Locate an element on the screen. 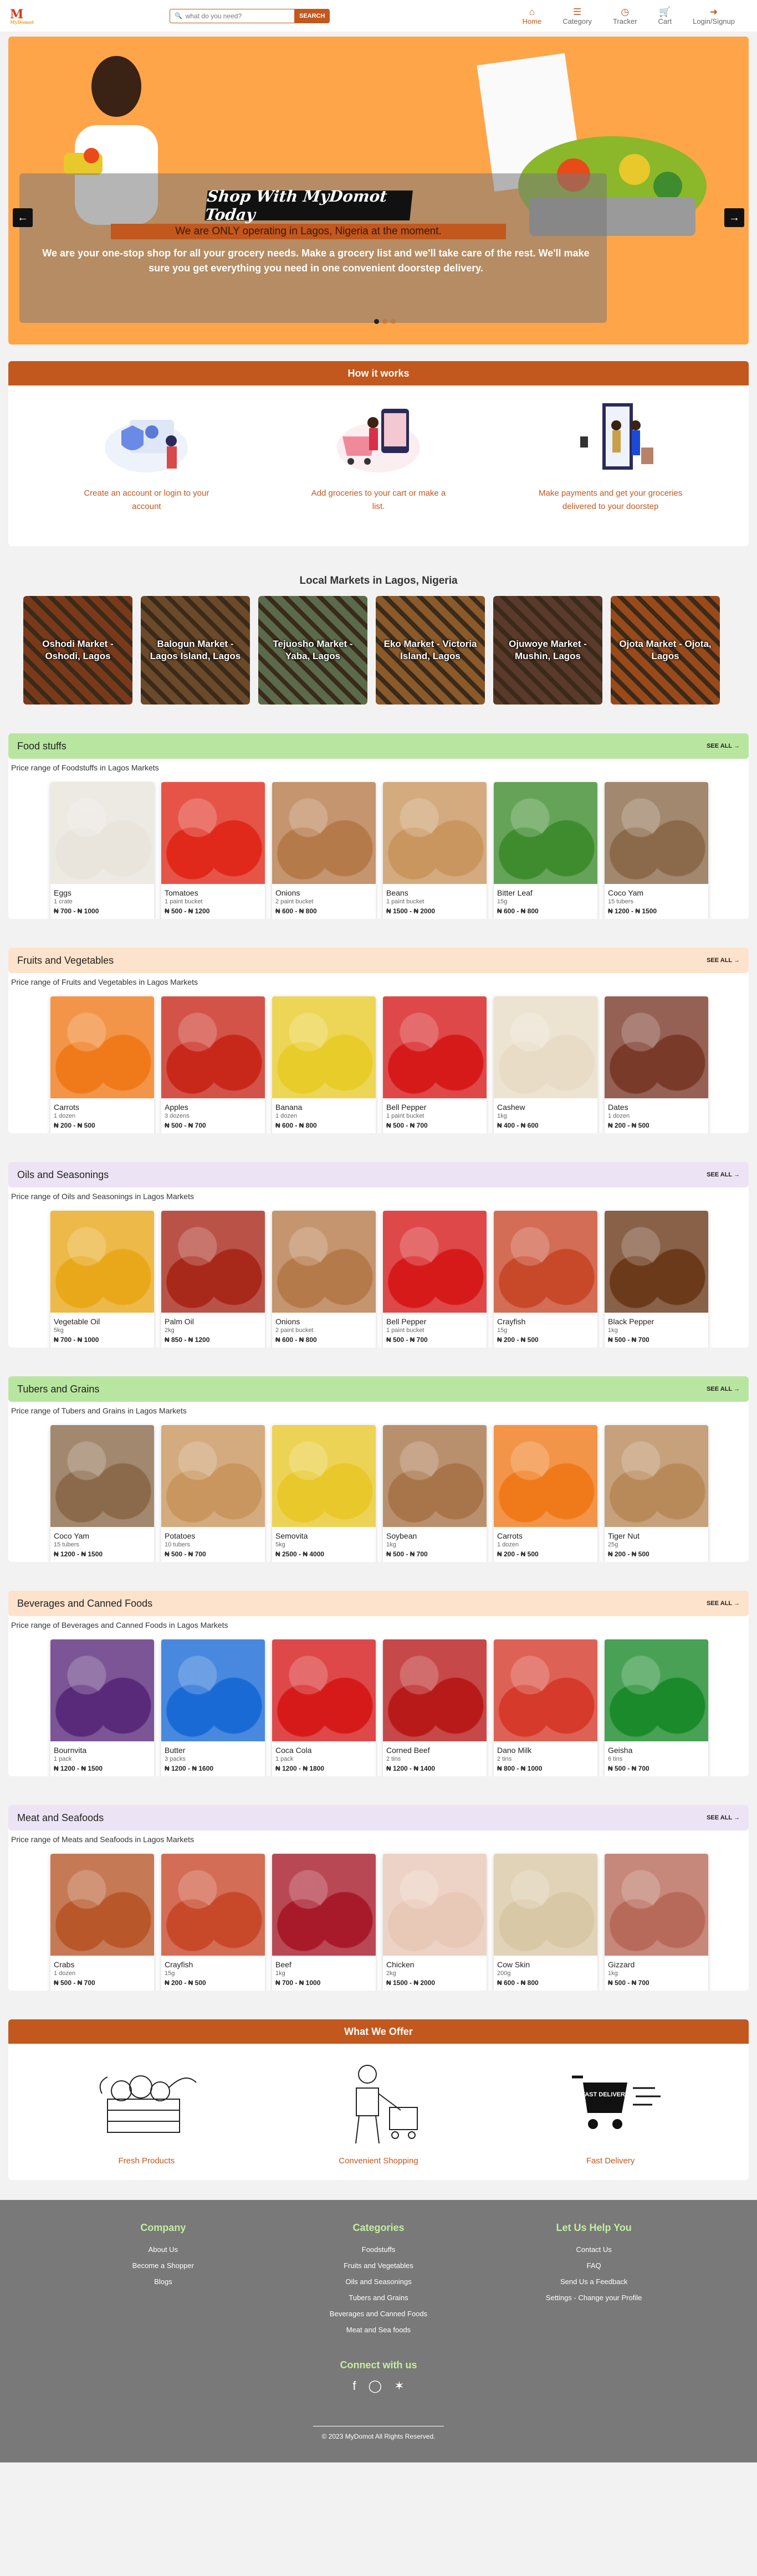 Image resolution: width=757 pixels, height=2576 pixels. product-card: Eggs 1 crate ₦ 700 - ₦ 1000 is located at coordinates (102, 850).